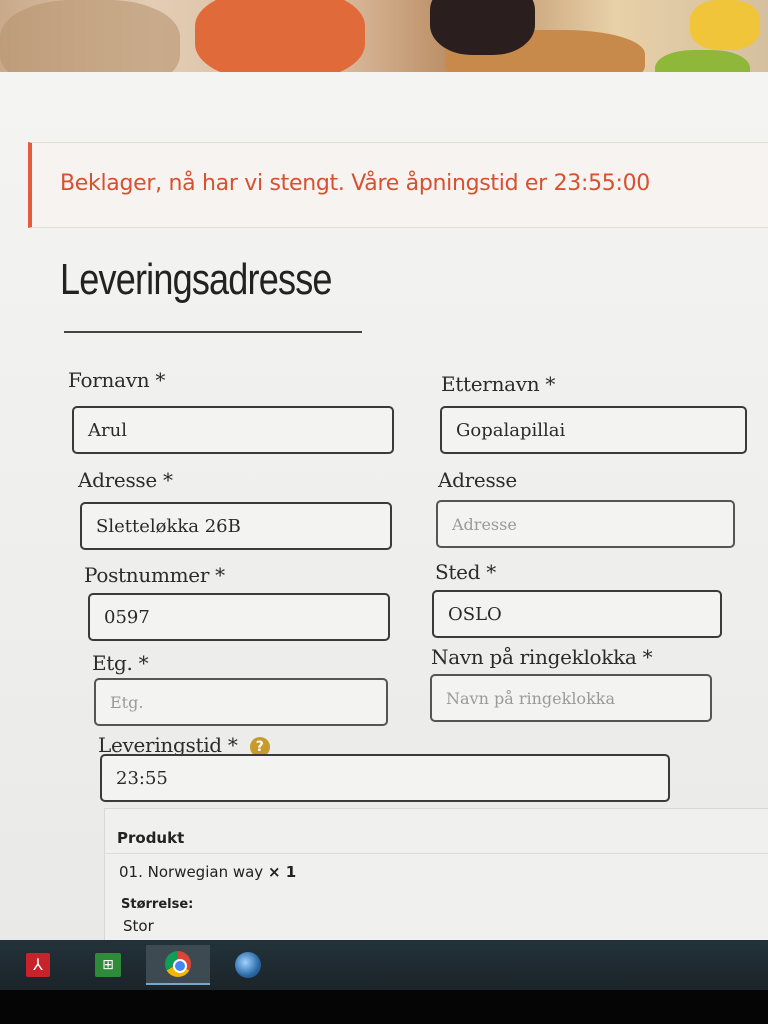 Image resolution: width=768 pixels, height=1024 pixels. I want to click on floor-field: Etg., so click(241, 702).